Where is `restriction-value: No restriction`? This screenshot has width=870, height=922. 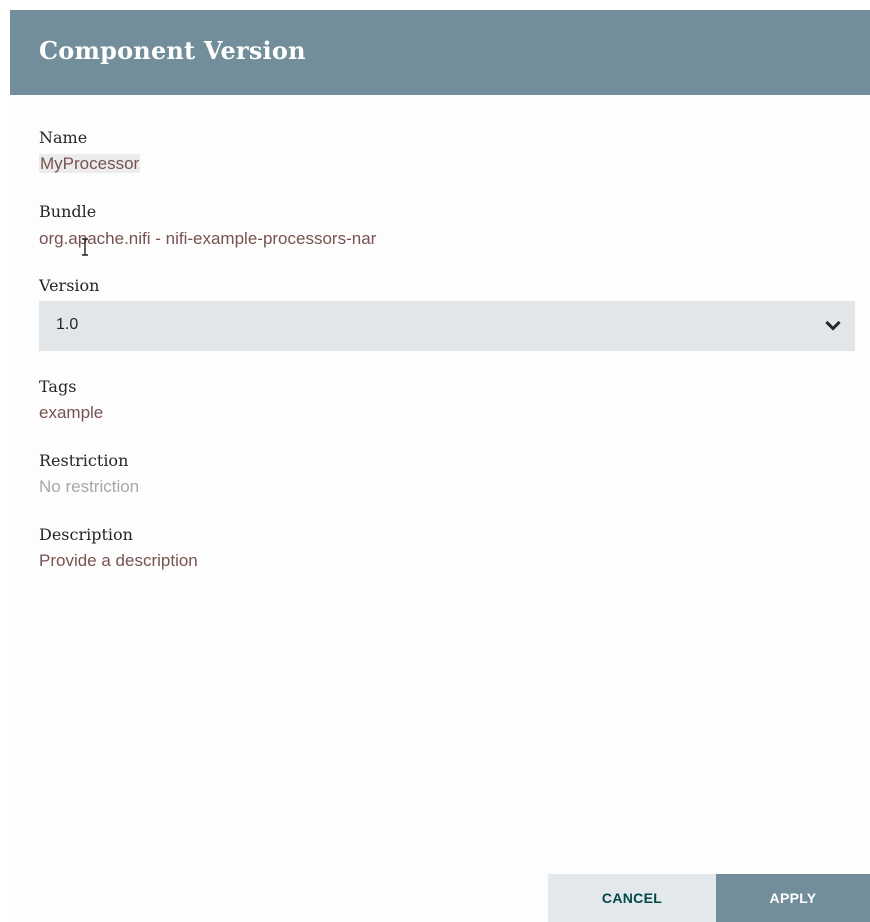 restriction-value: No restriction is located at coordinates (89, 486).